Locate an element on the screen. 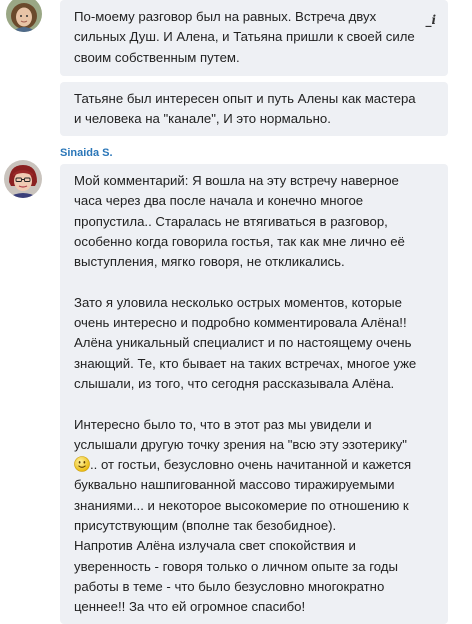 The width and height of the screenshot is (472, 624). italic-format-button: _i is located at coordinates (430, 20).